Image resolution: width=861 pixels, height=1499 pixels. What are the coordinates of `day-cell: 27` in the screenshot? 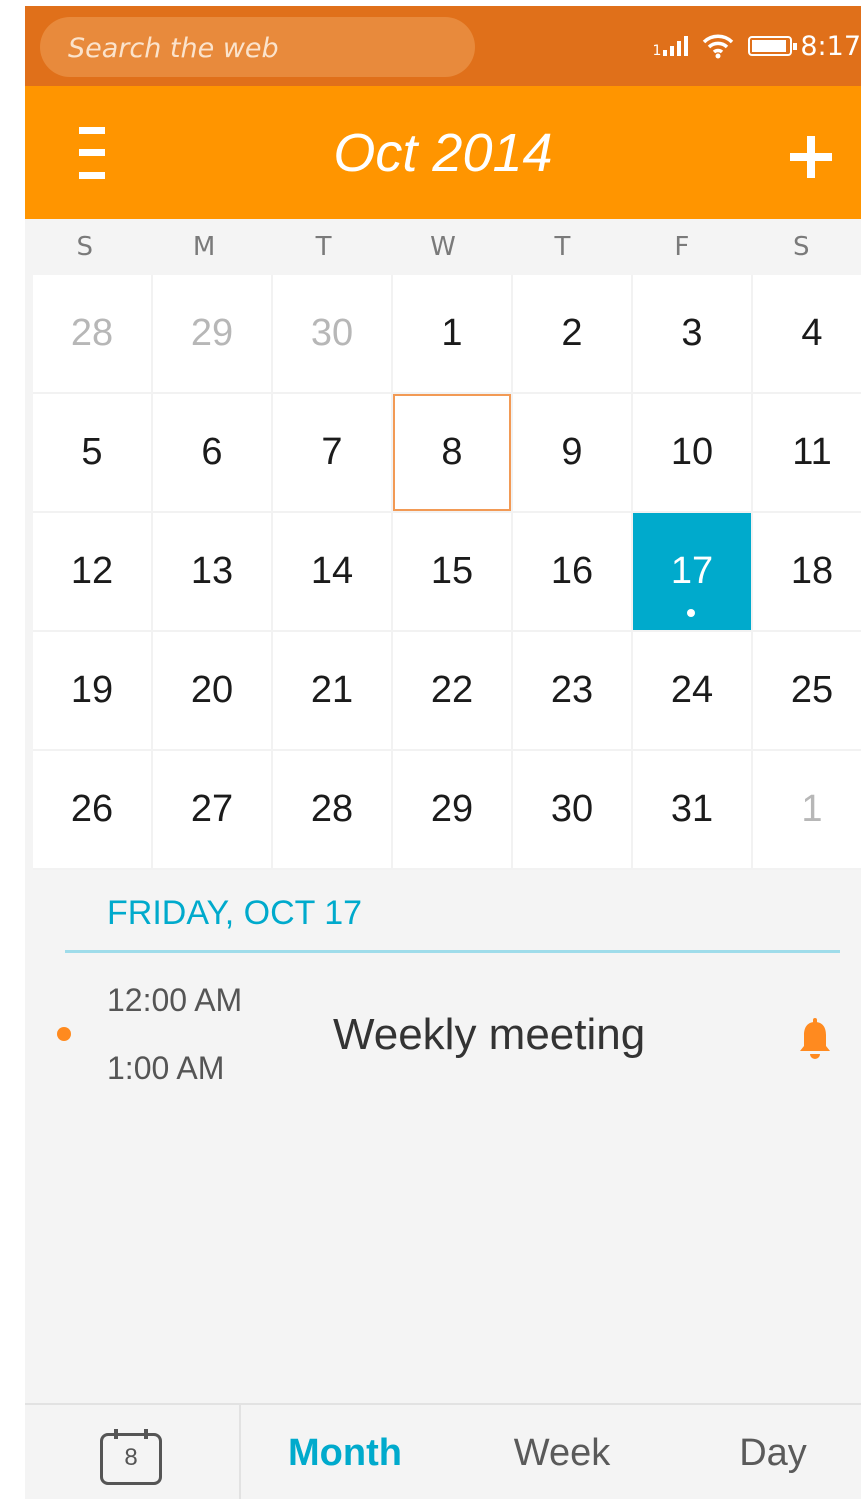 It's located at (212, 809).